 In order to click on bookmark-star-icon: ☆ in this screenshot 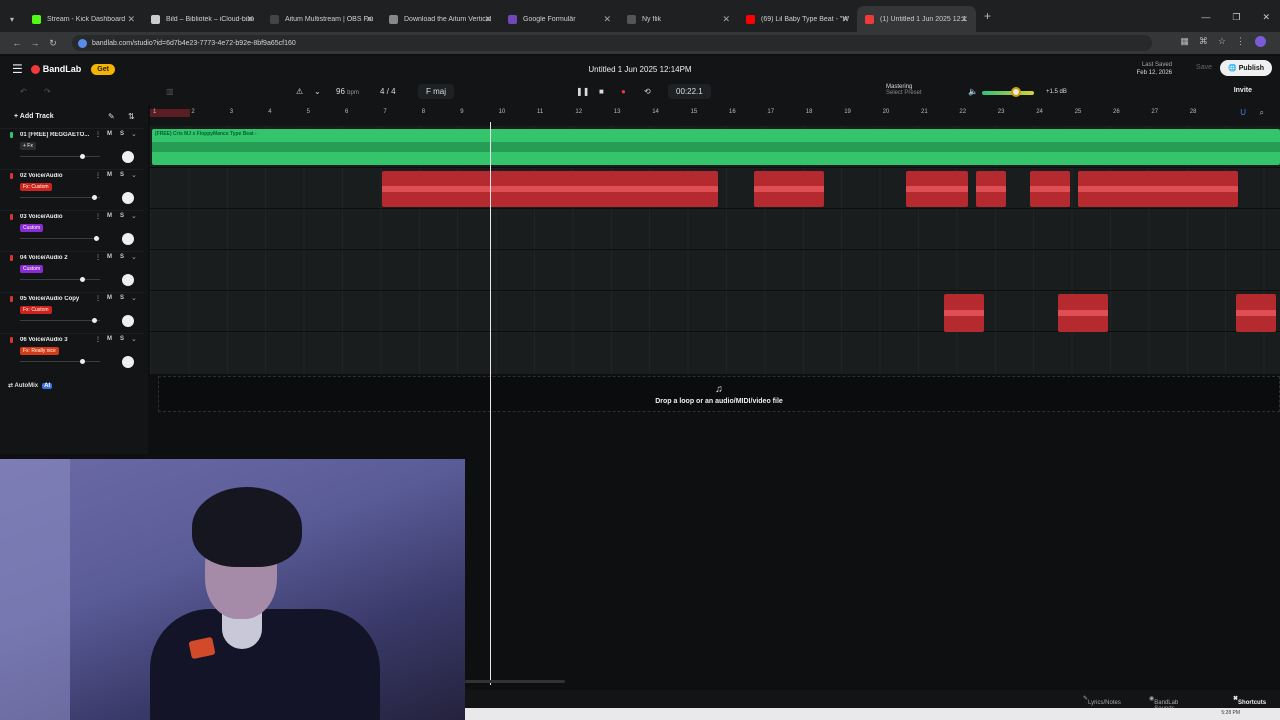, I will do `click(1222, 41)`.